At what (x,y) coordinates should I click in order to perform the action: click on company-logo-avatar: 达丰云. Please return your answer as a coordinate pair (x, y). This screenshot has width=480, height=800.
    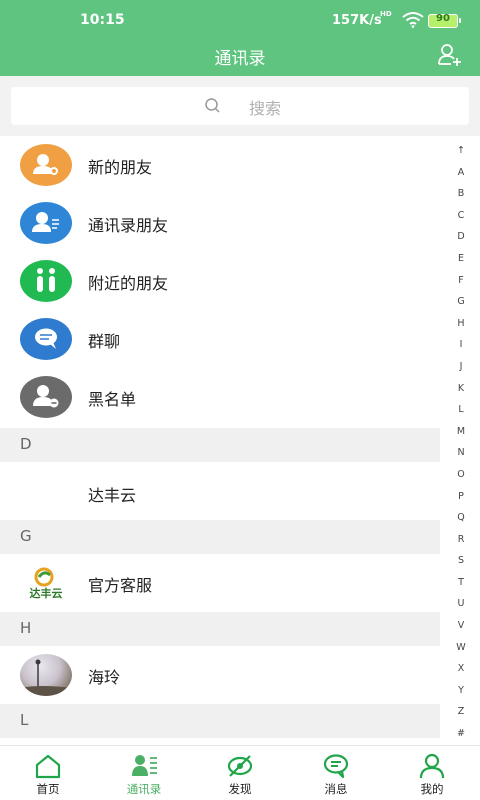
    Looking at the image, I should click on (46, 583).